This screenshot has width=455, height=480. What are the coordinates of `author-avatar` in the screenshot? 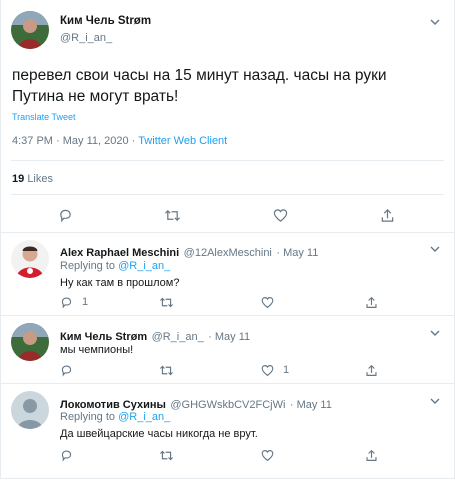 It's located at (30, 30).